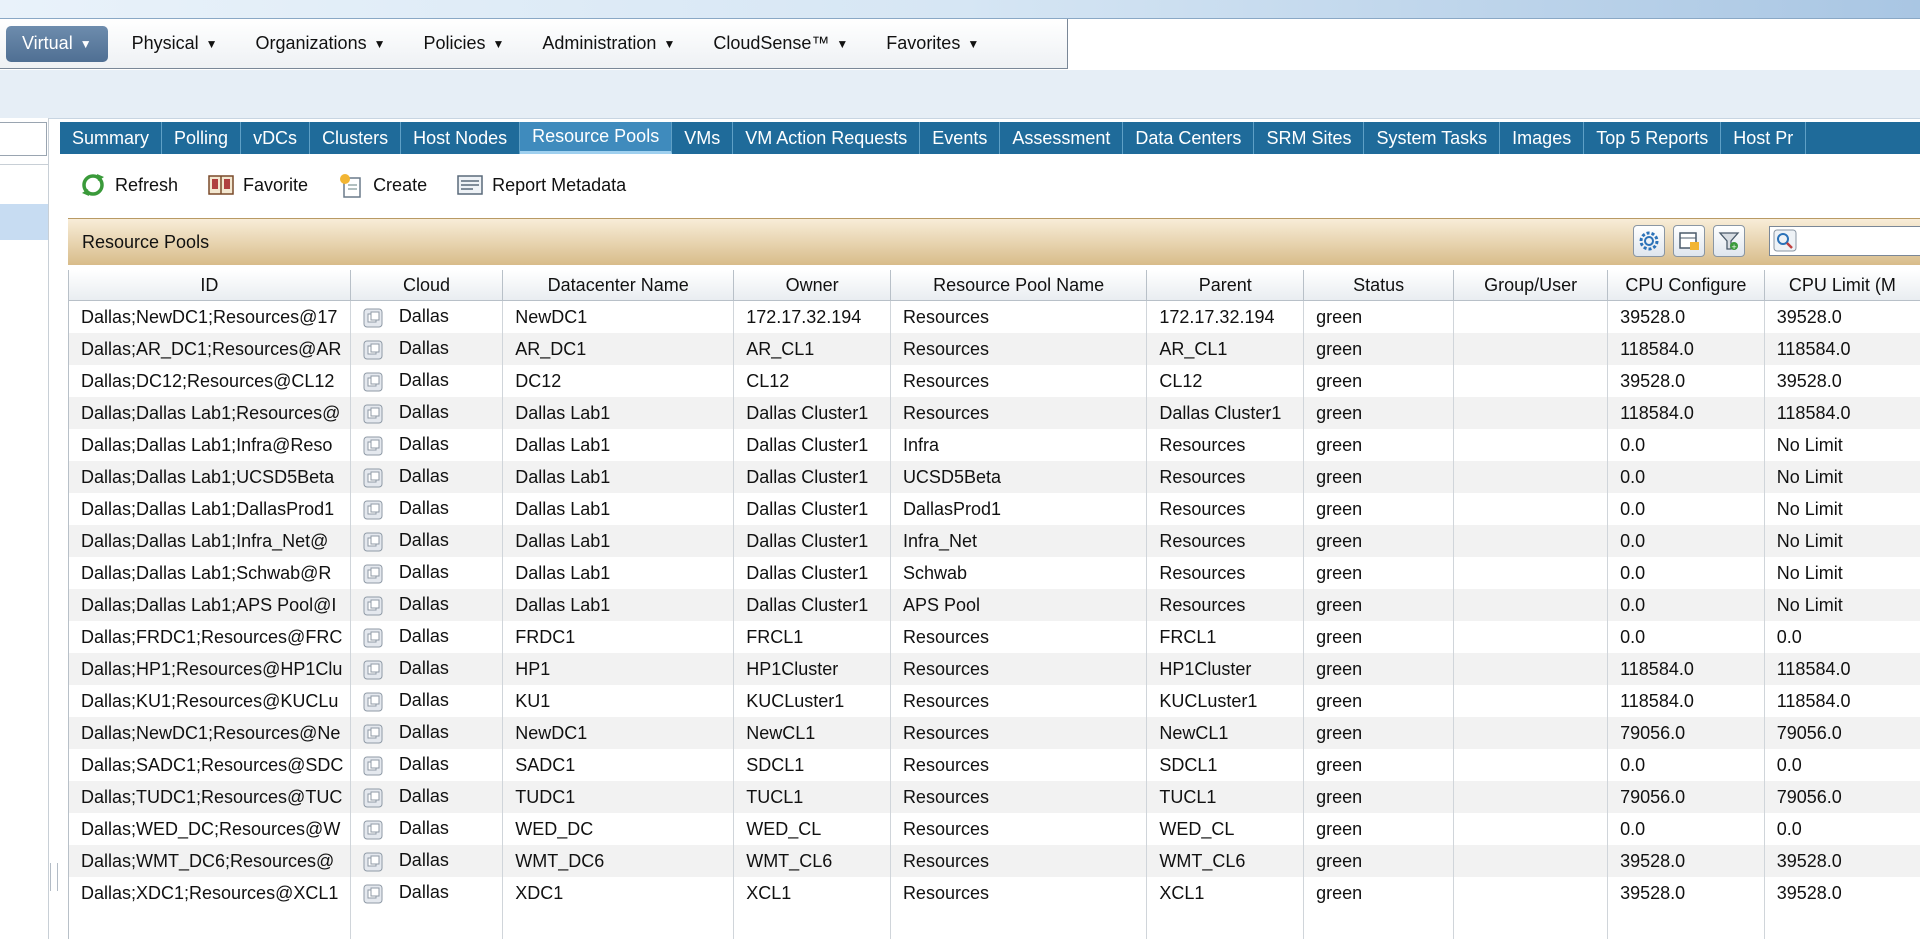 This screenshot has width=1920, height=939. I want to click on menu-favorites: Favorites ▼, so click(932, 44).